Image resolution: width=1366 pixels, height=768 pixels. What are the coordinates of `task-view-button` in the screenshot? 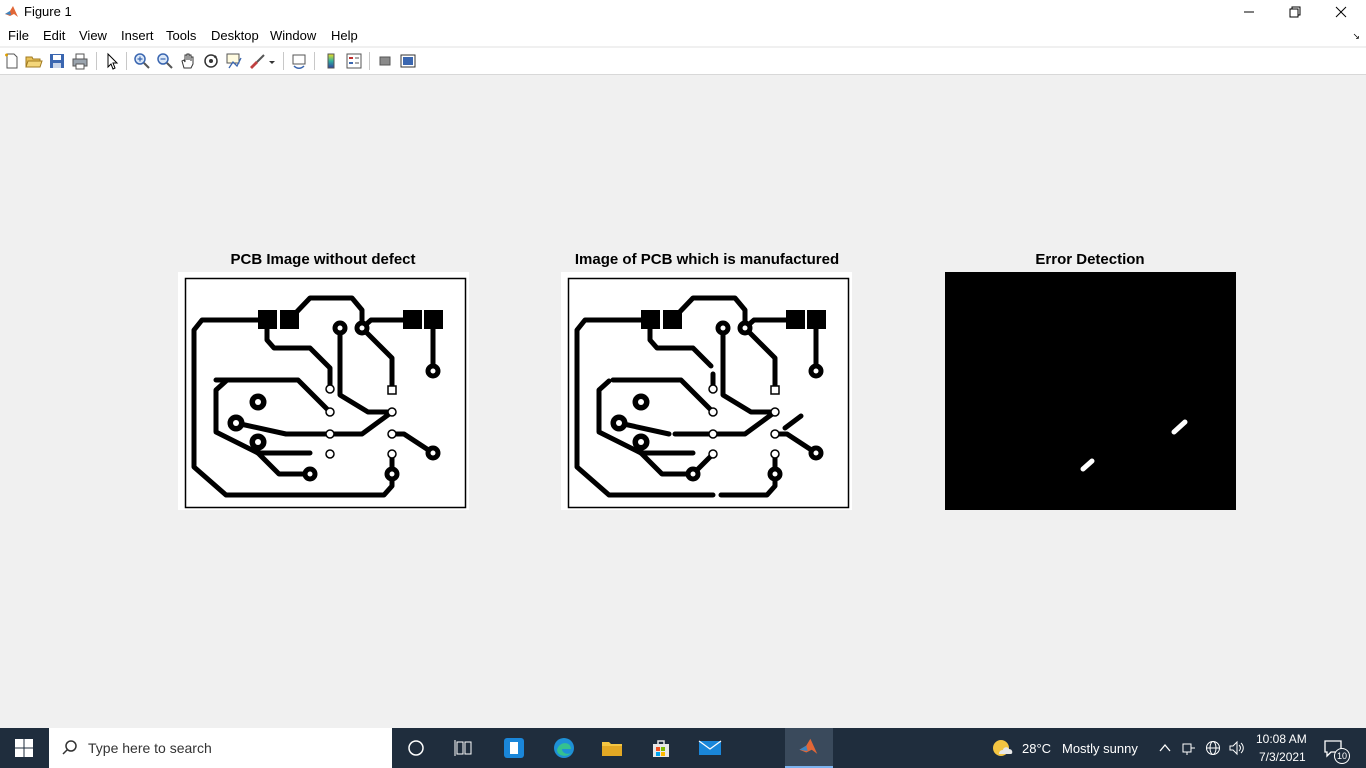 It's located at (464, 748).